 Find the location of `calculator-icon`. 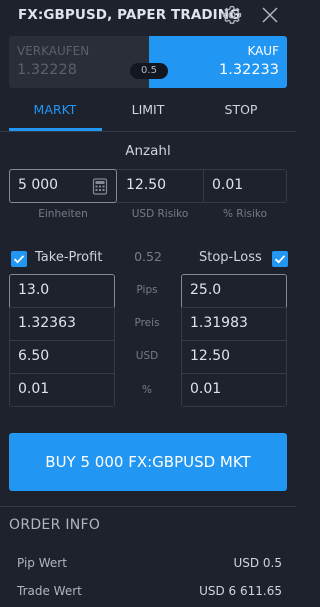

calculator-icon is located at coordinates (100, 186).